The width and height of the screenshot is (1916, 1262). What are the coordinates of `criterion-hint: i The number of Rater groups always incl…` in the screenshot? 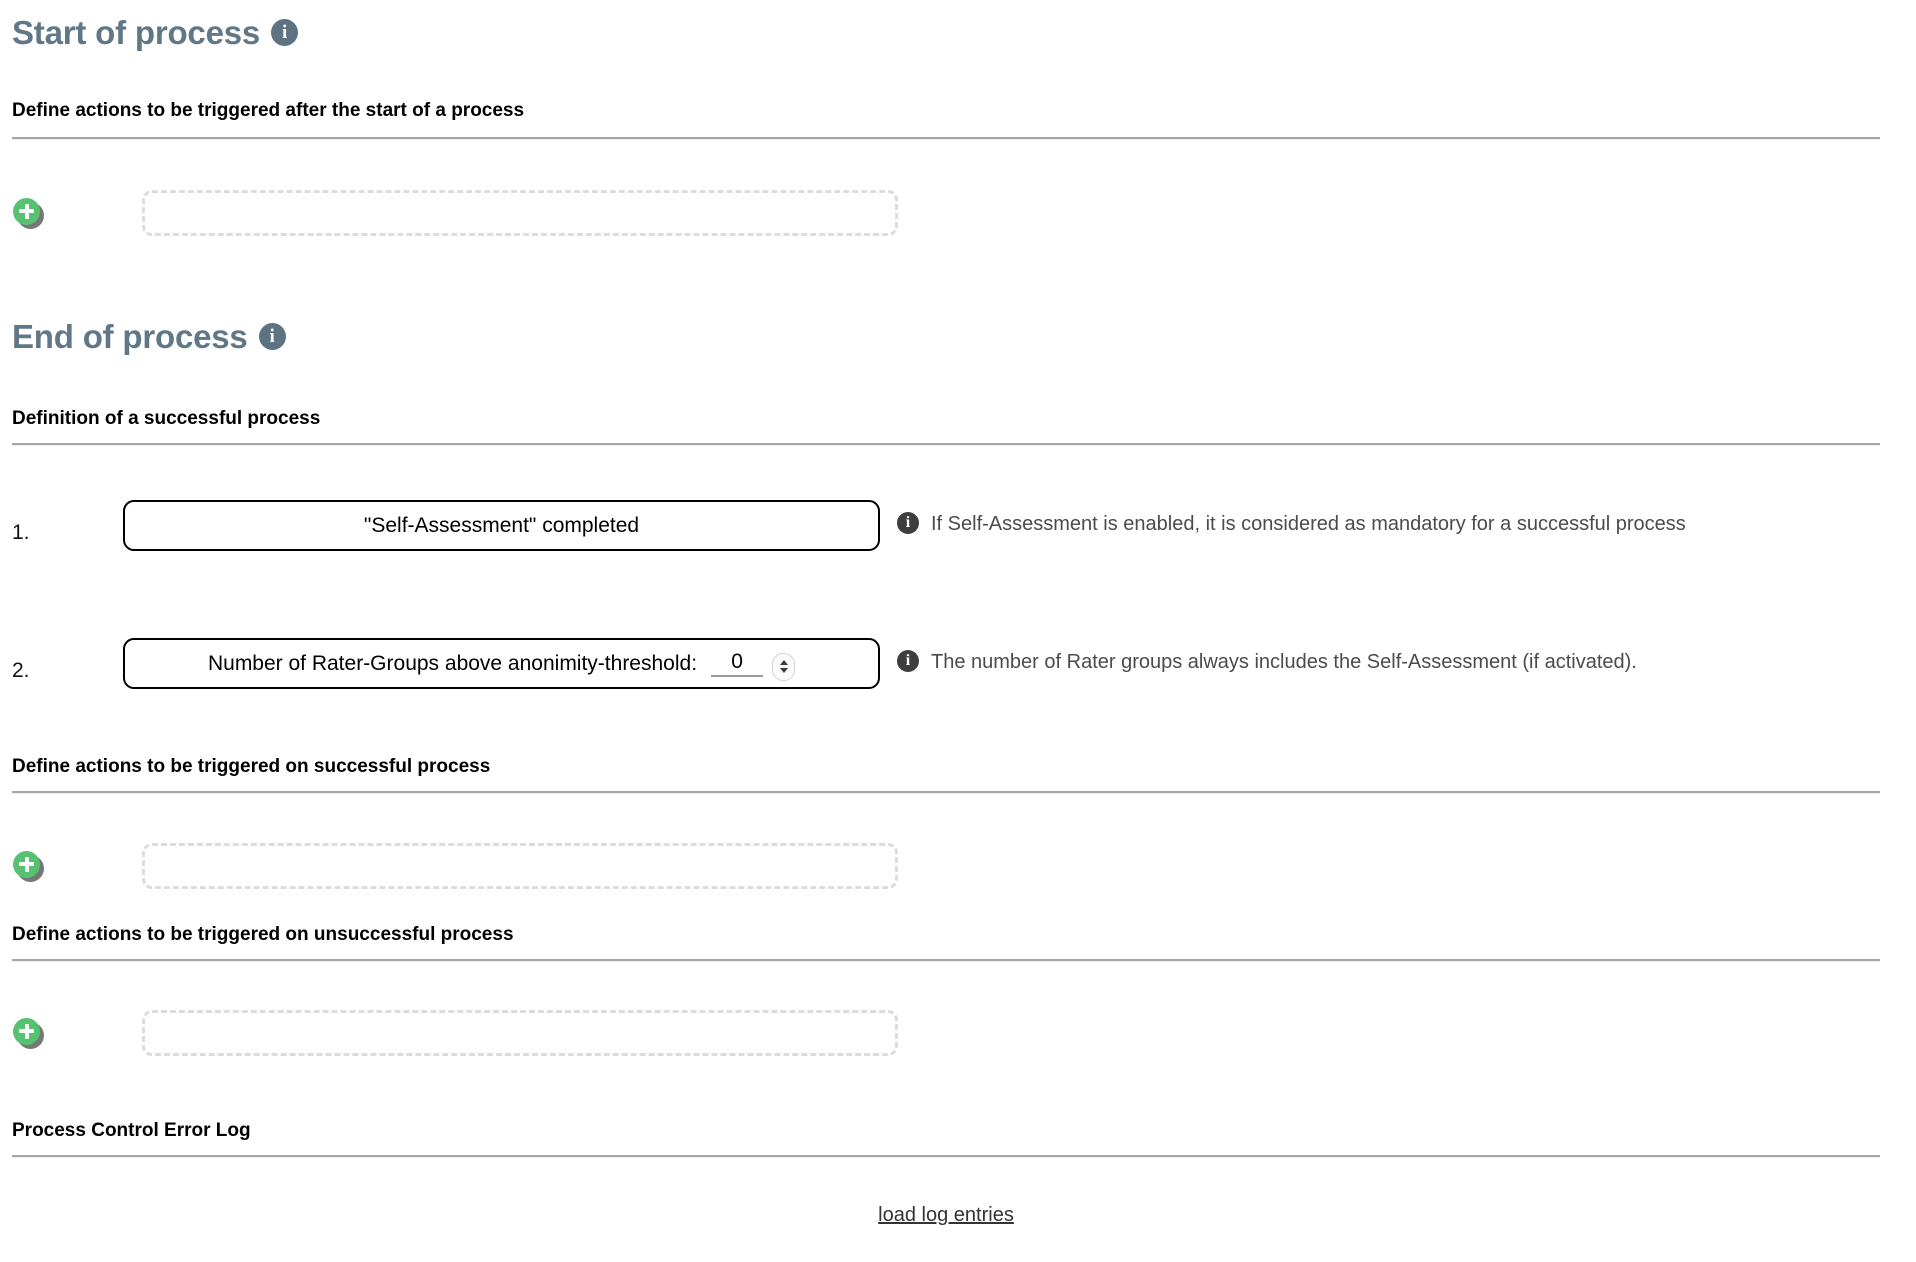 It's located at (1267, 657).